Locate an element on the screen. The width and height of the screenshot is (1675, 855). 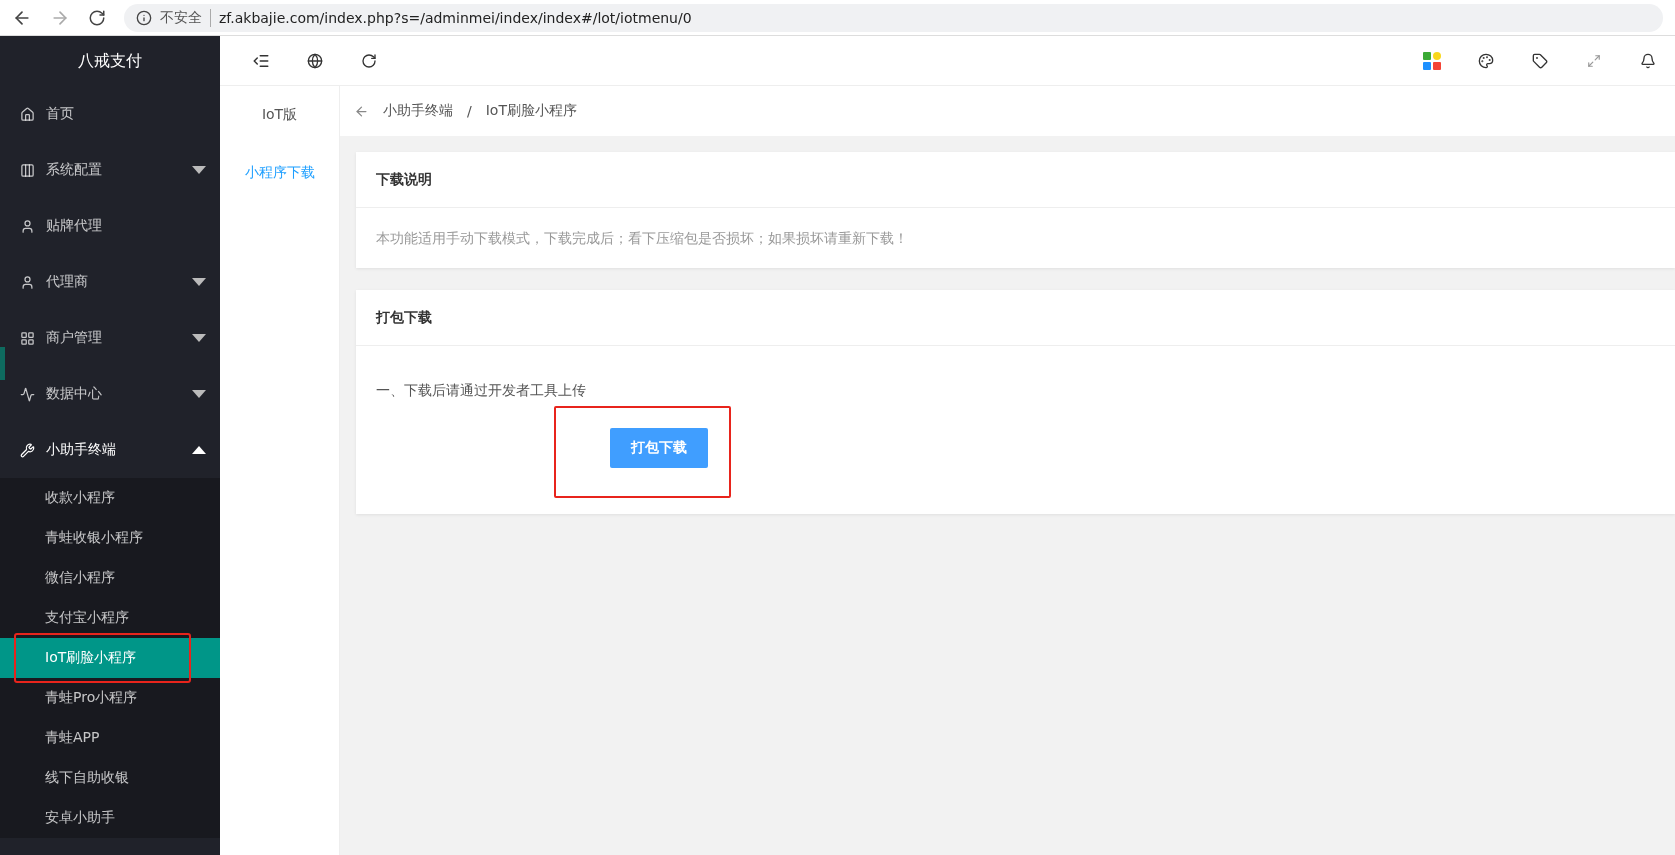
submenu-item: 青蛙Pro小程序 is located at coordinates (110, 698).